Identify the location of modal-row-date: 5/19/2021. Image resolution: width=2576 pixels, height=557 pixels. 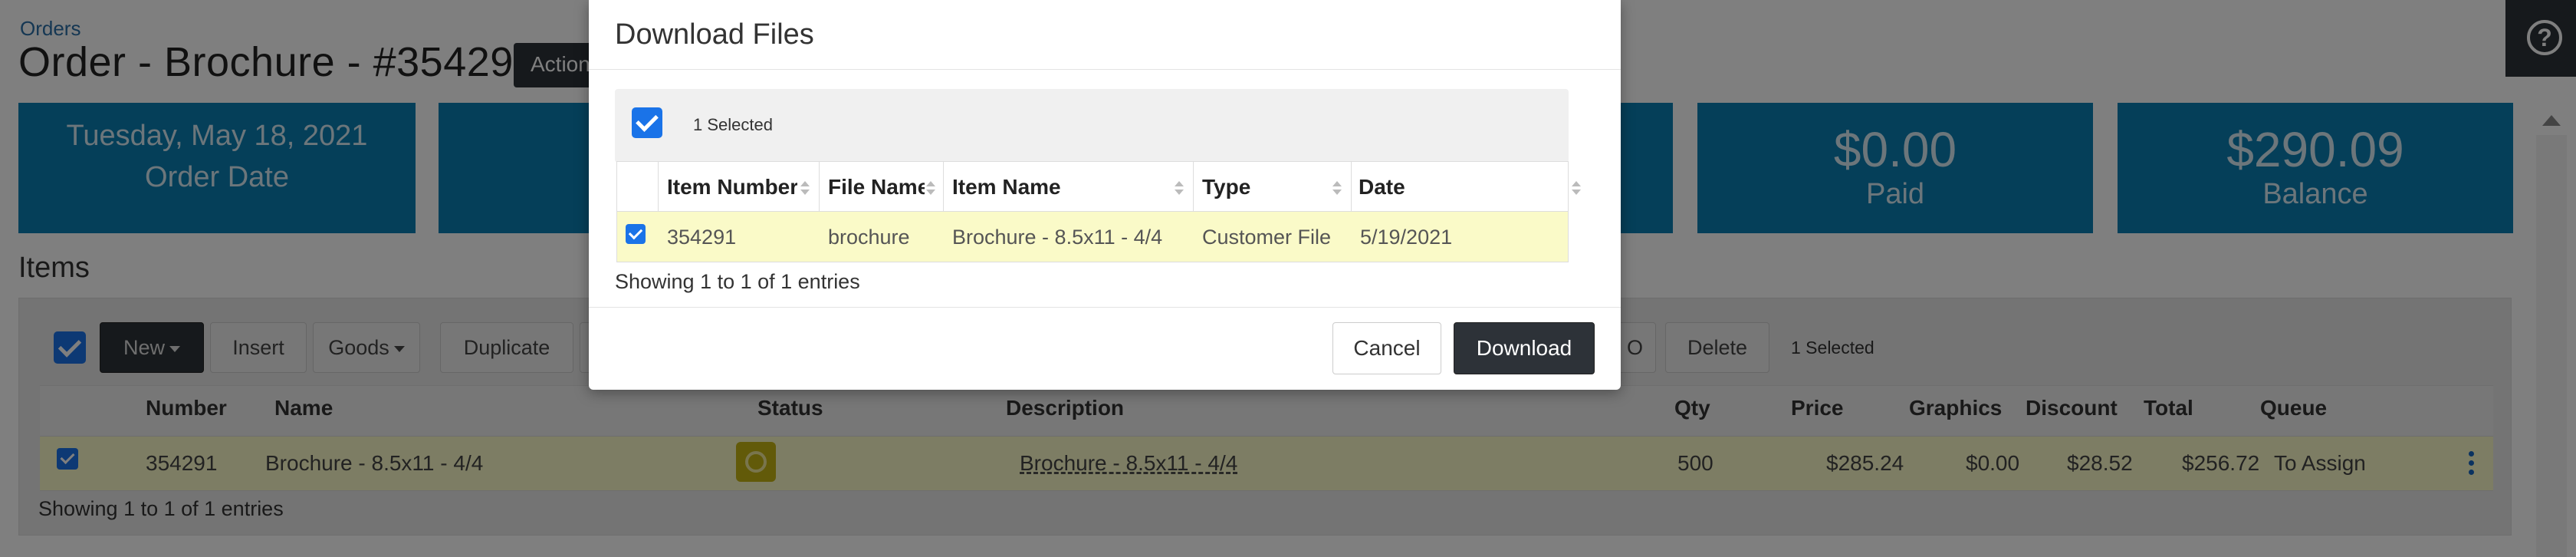
(1407, 238).